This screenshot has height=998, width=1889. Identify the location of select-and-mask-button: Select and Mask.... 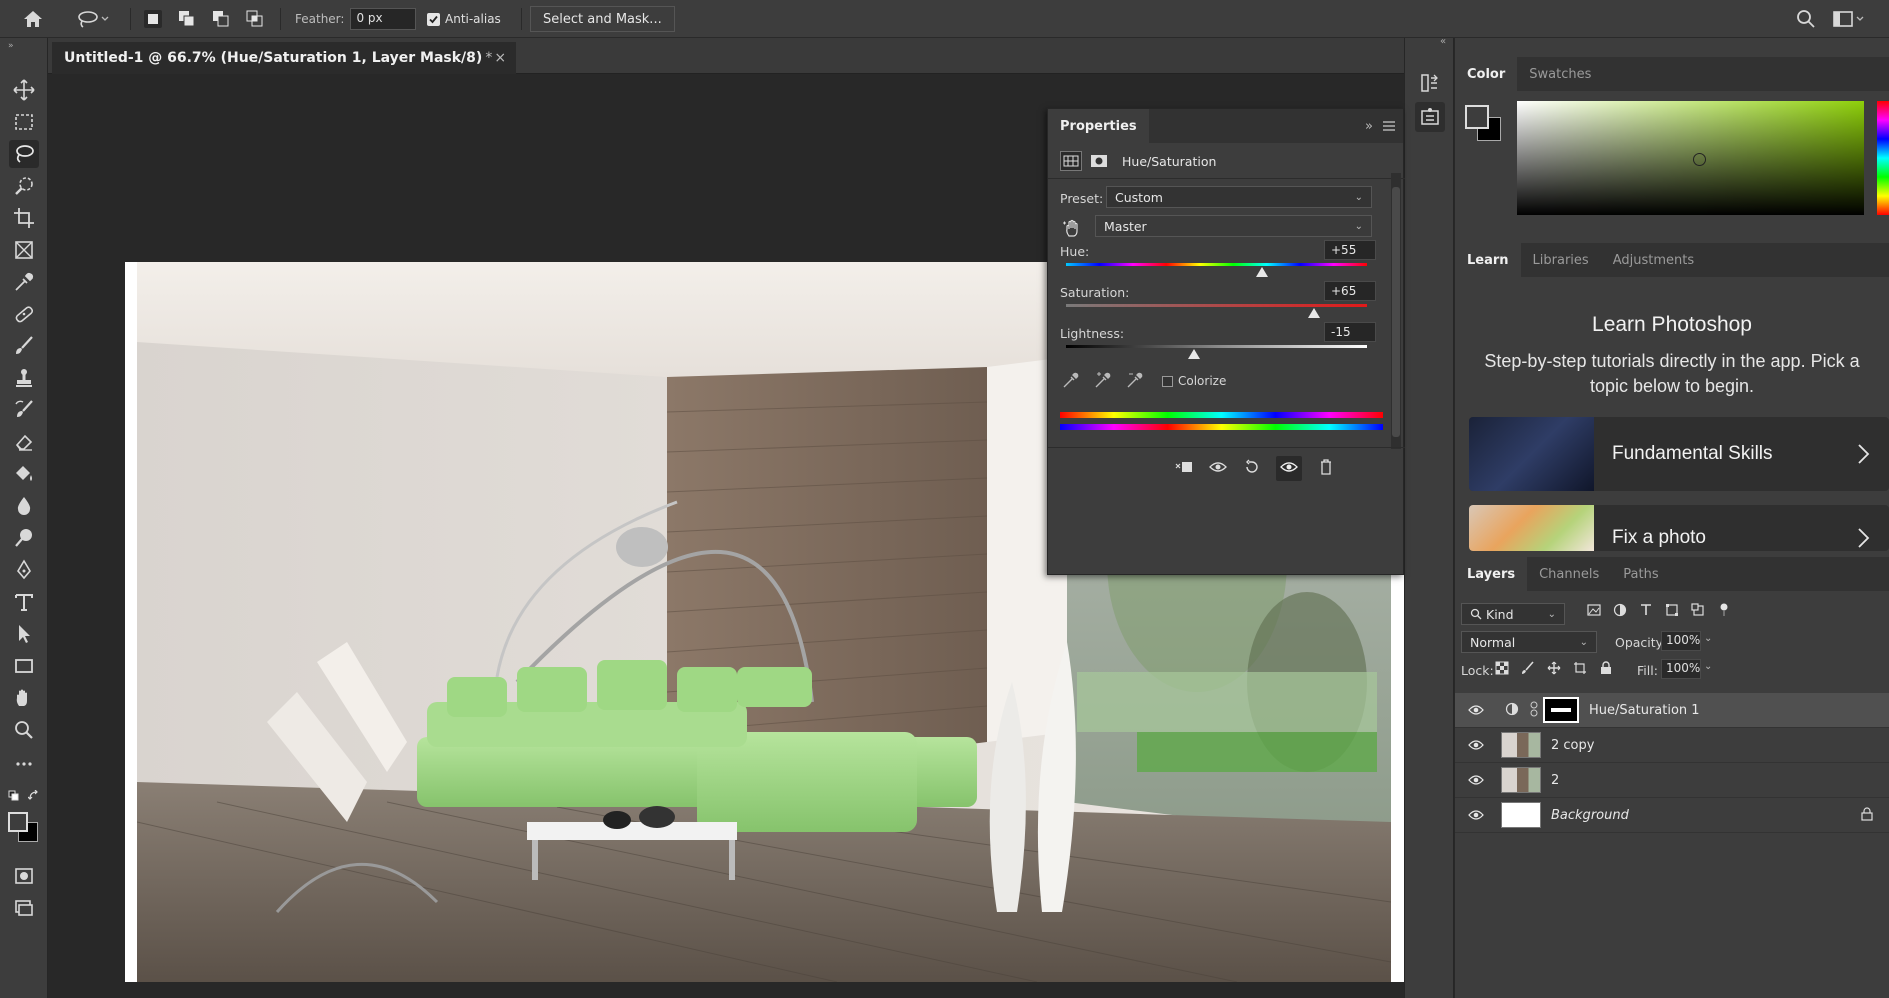
(602, 19).